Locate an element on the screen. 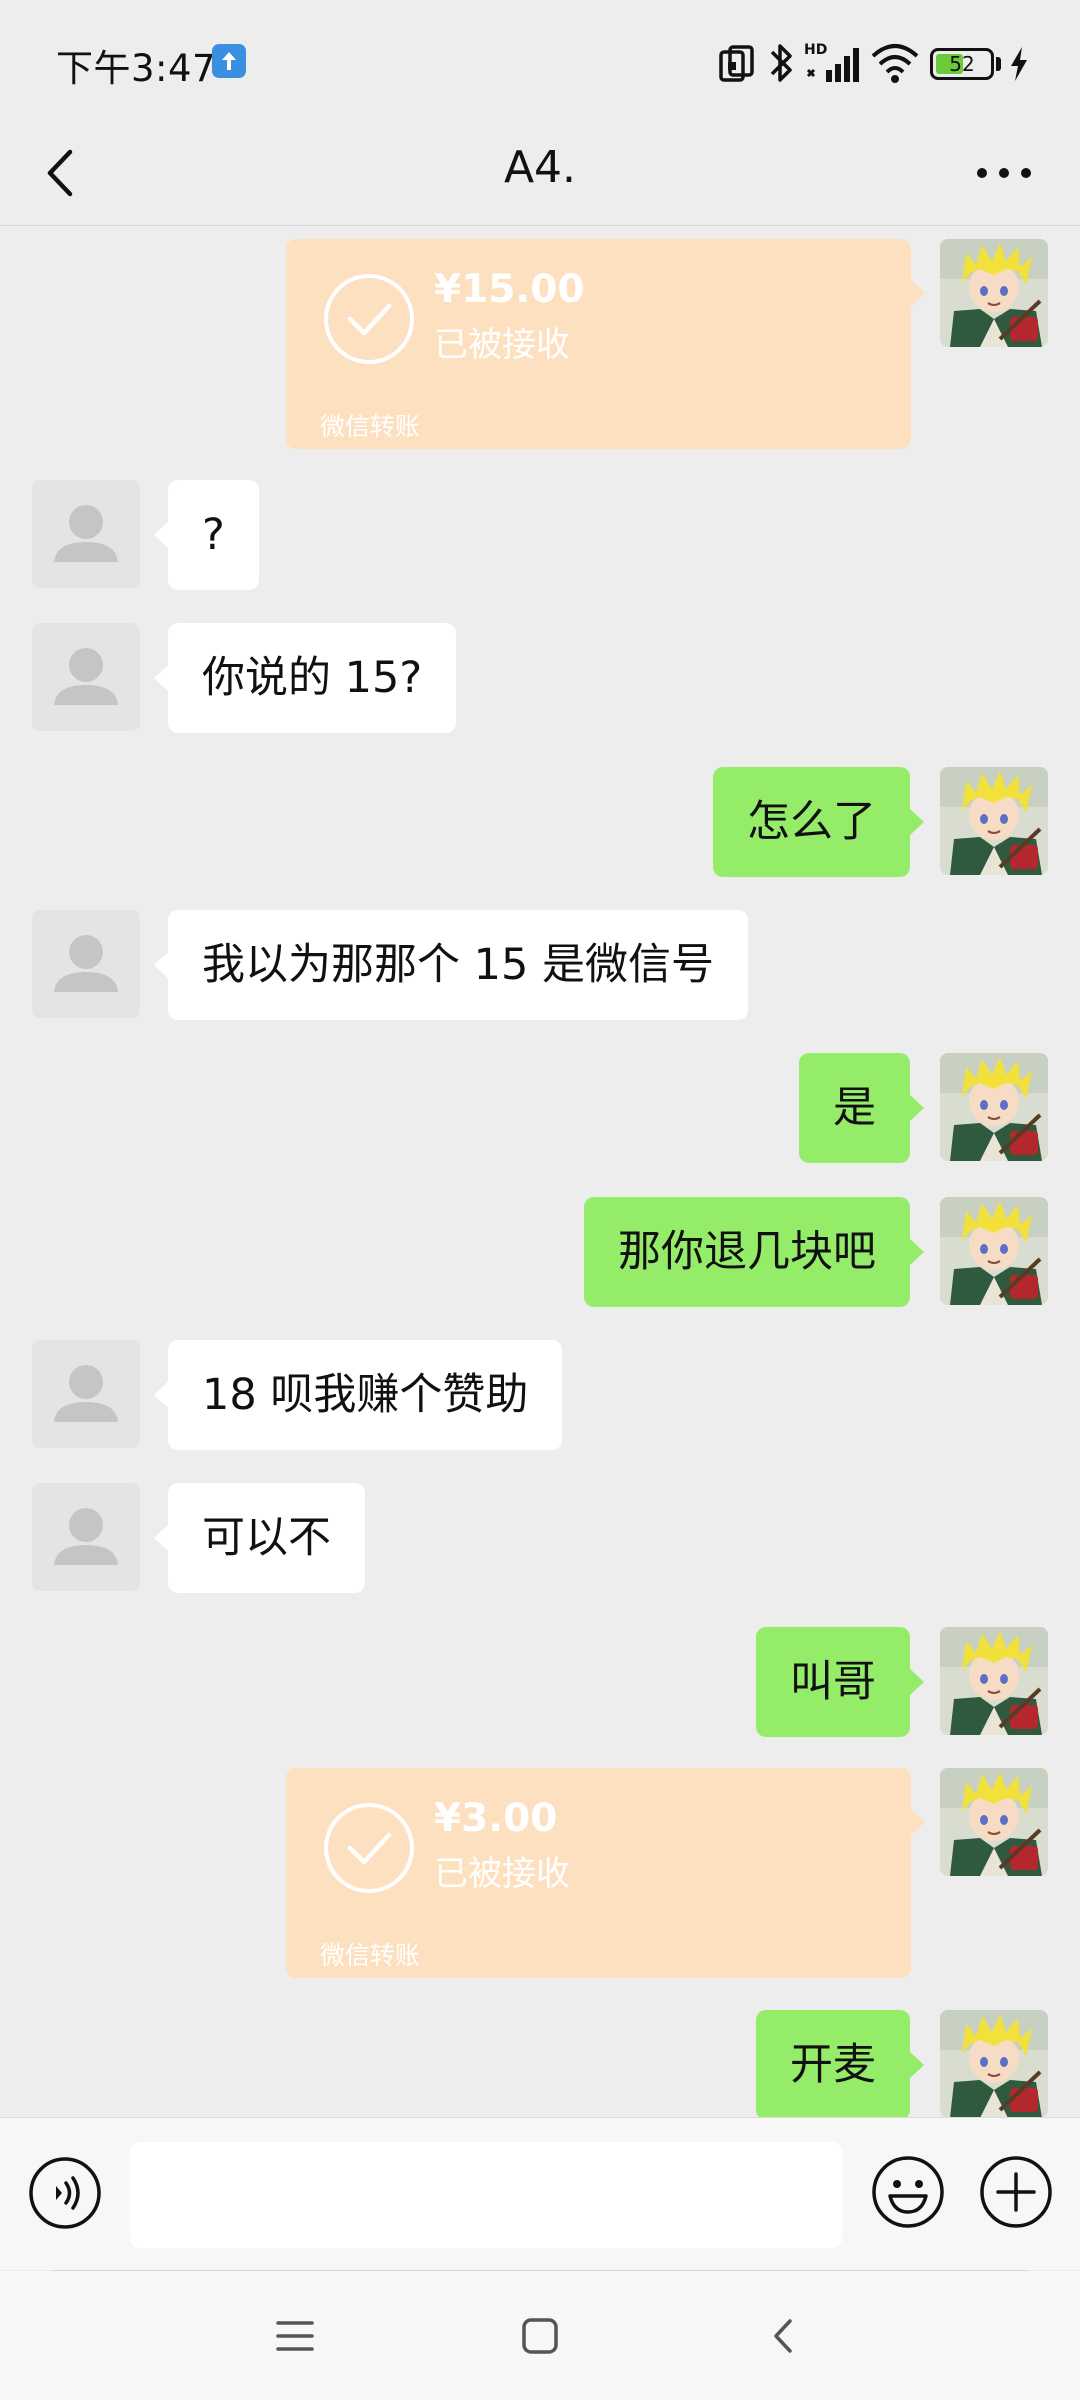 The height and width of the screenshot is (2400, 1080). received-message: 可以不 is located at coordinates (259, 1538).